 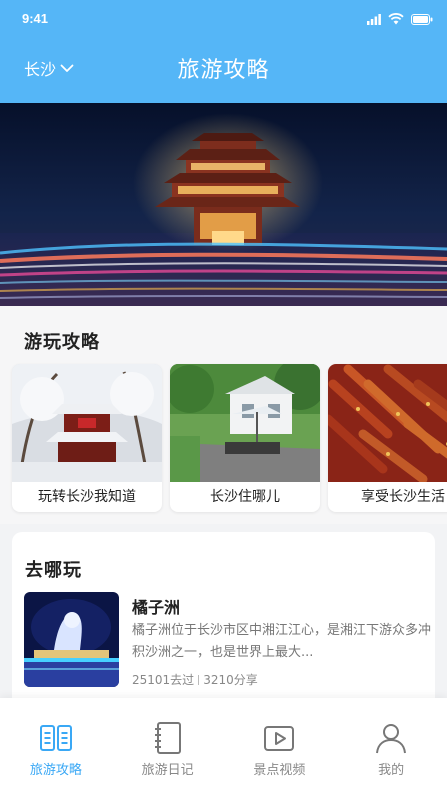 I want to click on place-thumbnail, so click(x=71, y=639).